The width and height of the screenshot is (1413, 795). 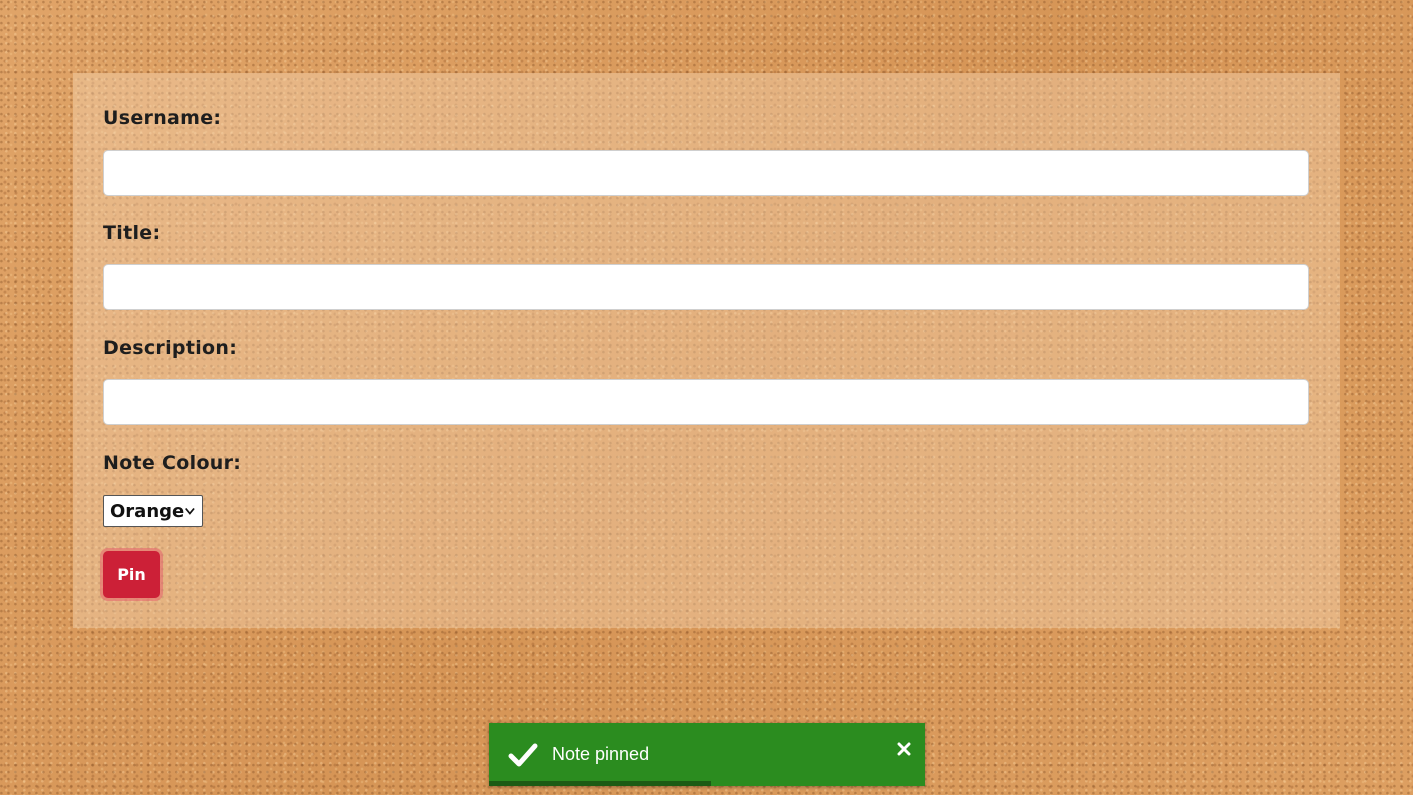 What do you see at coordinates (190, 511) in the screenshot?
I see `chevron-down-icon` at bounding box center [190, 511].